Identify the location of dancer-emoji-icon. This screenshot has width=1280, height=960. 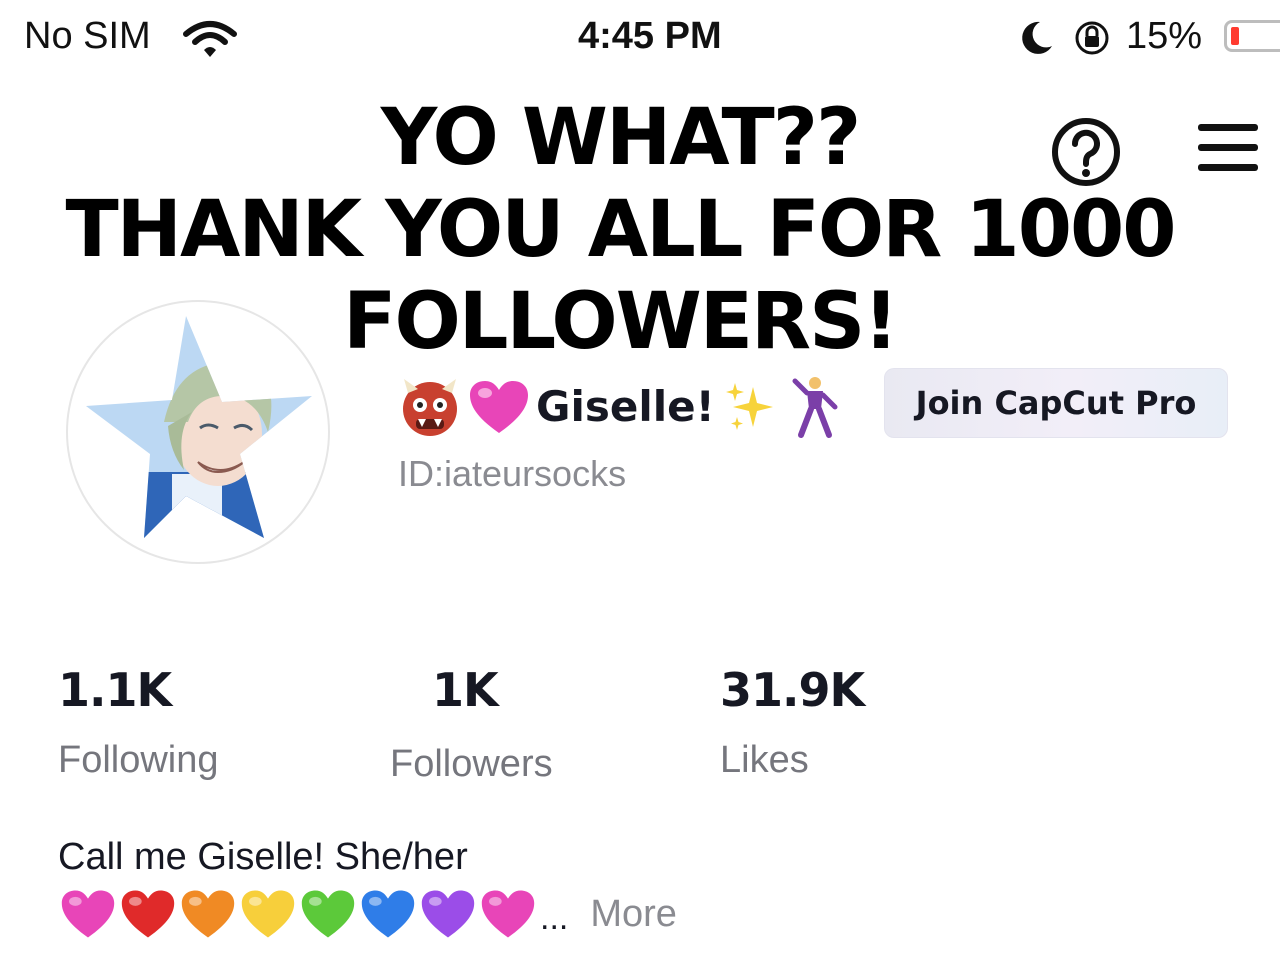
(815, 407).